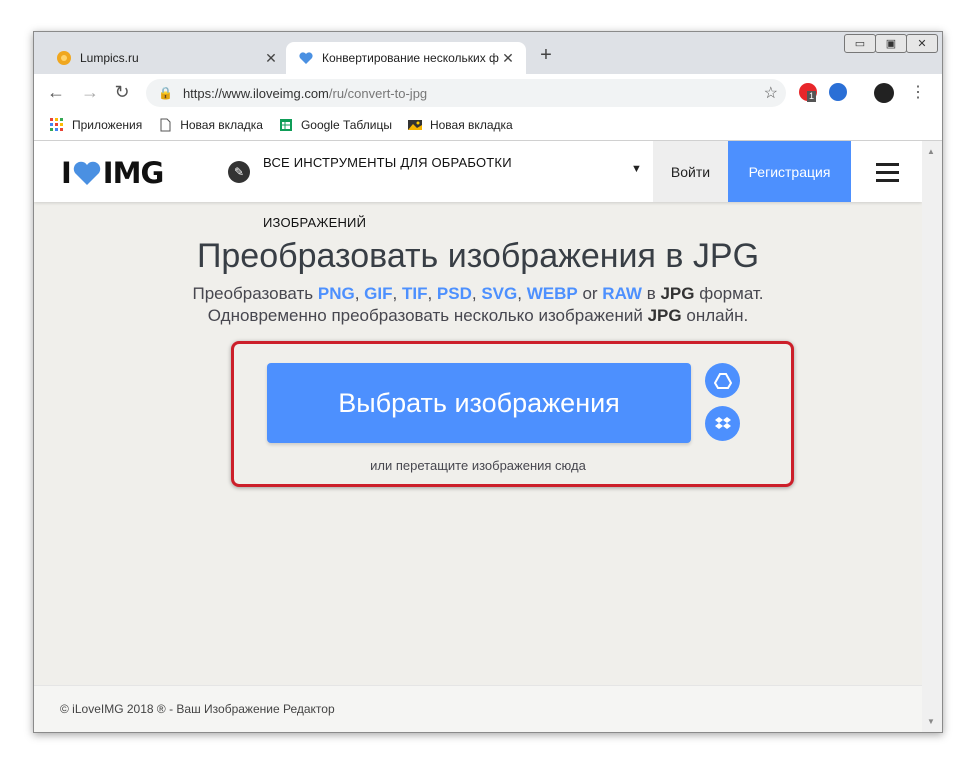  Describe the element at coordinates (478, 465) in the screenshot. I see `drag-hint: или перетащите изображения сюда` at that location.